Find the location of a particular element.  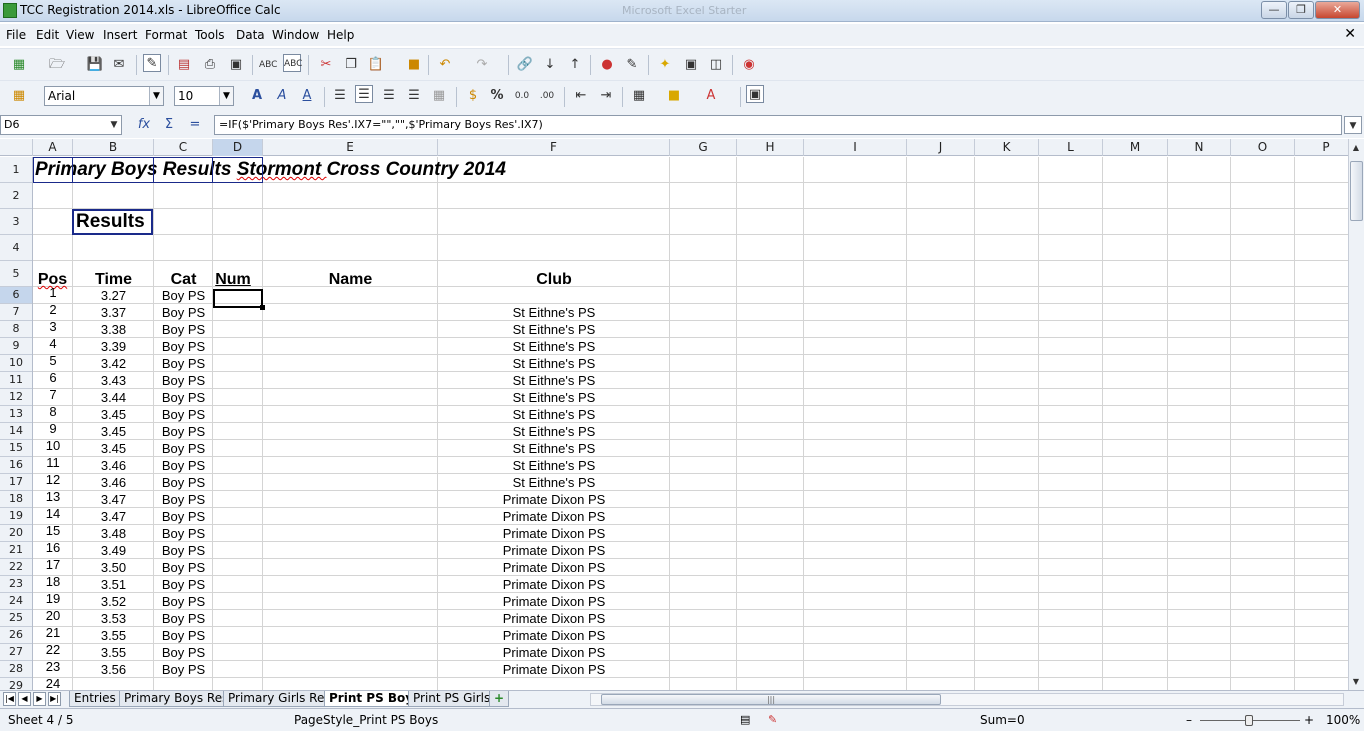

row-header-7: 7 is located at coordinates (16, 312).